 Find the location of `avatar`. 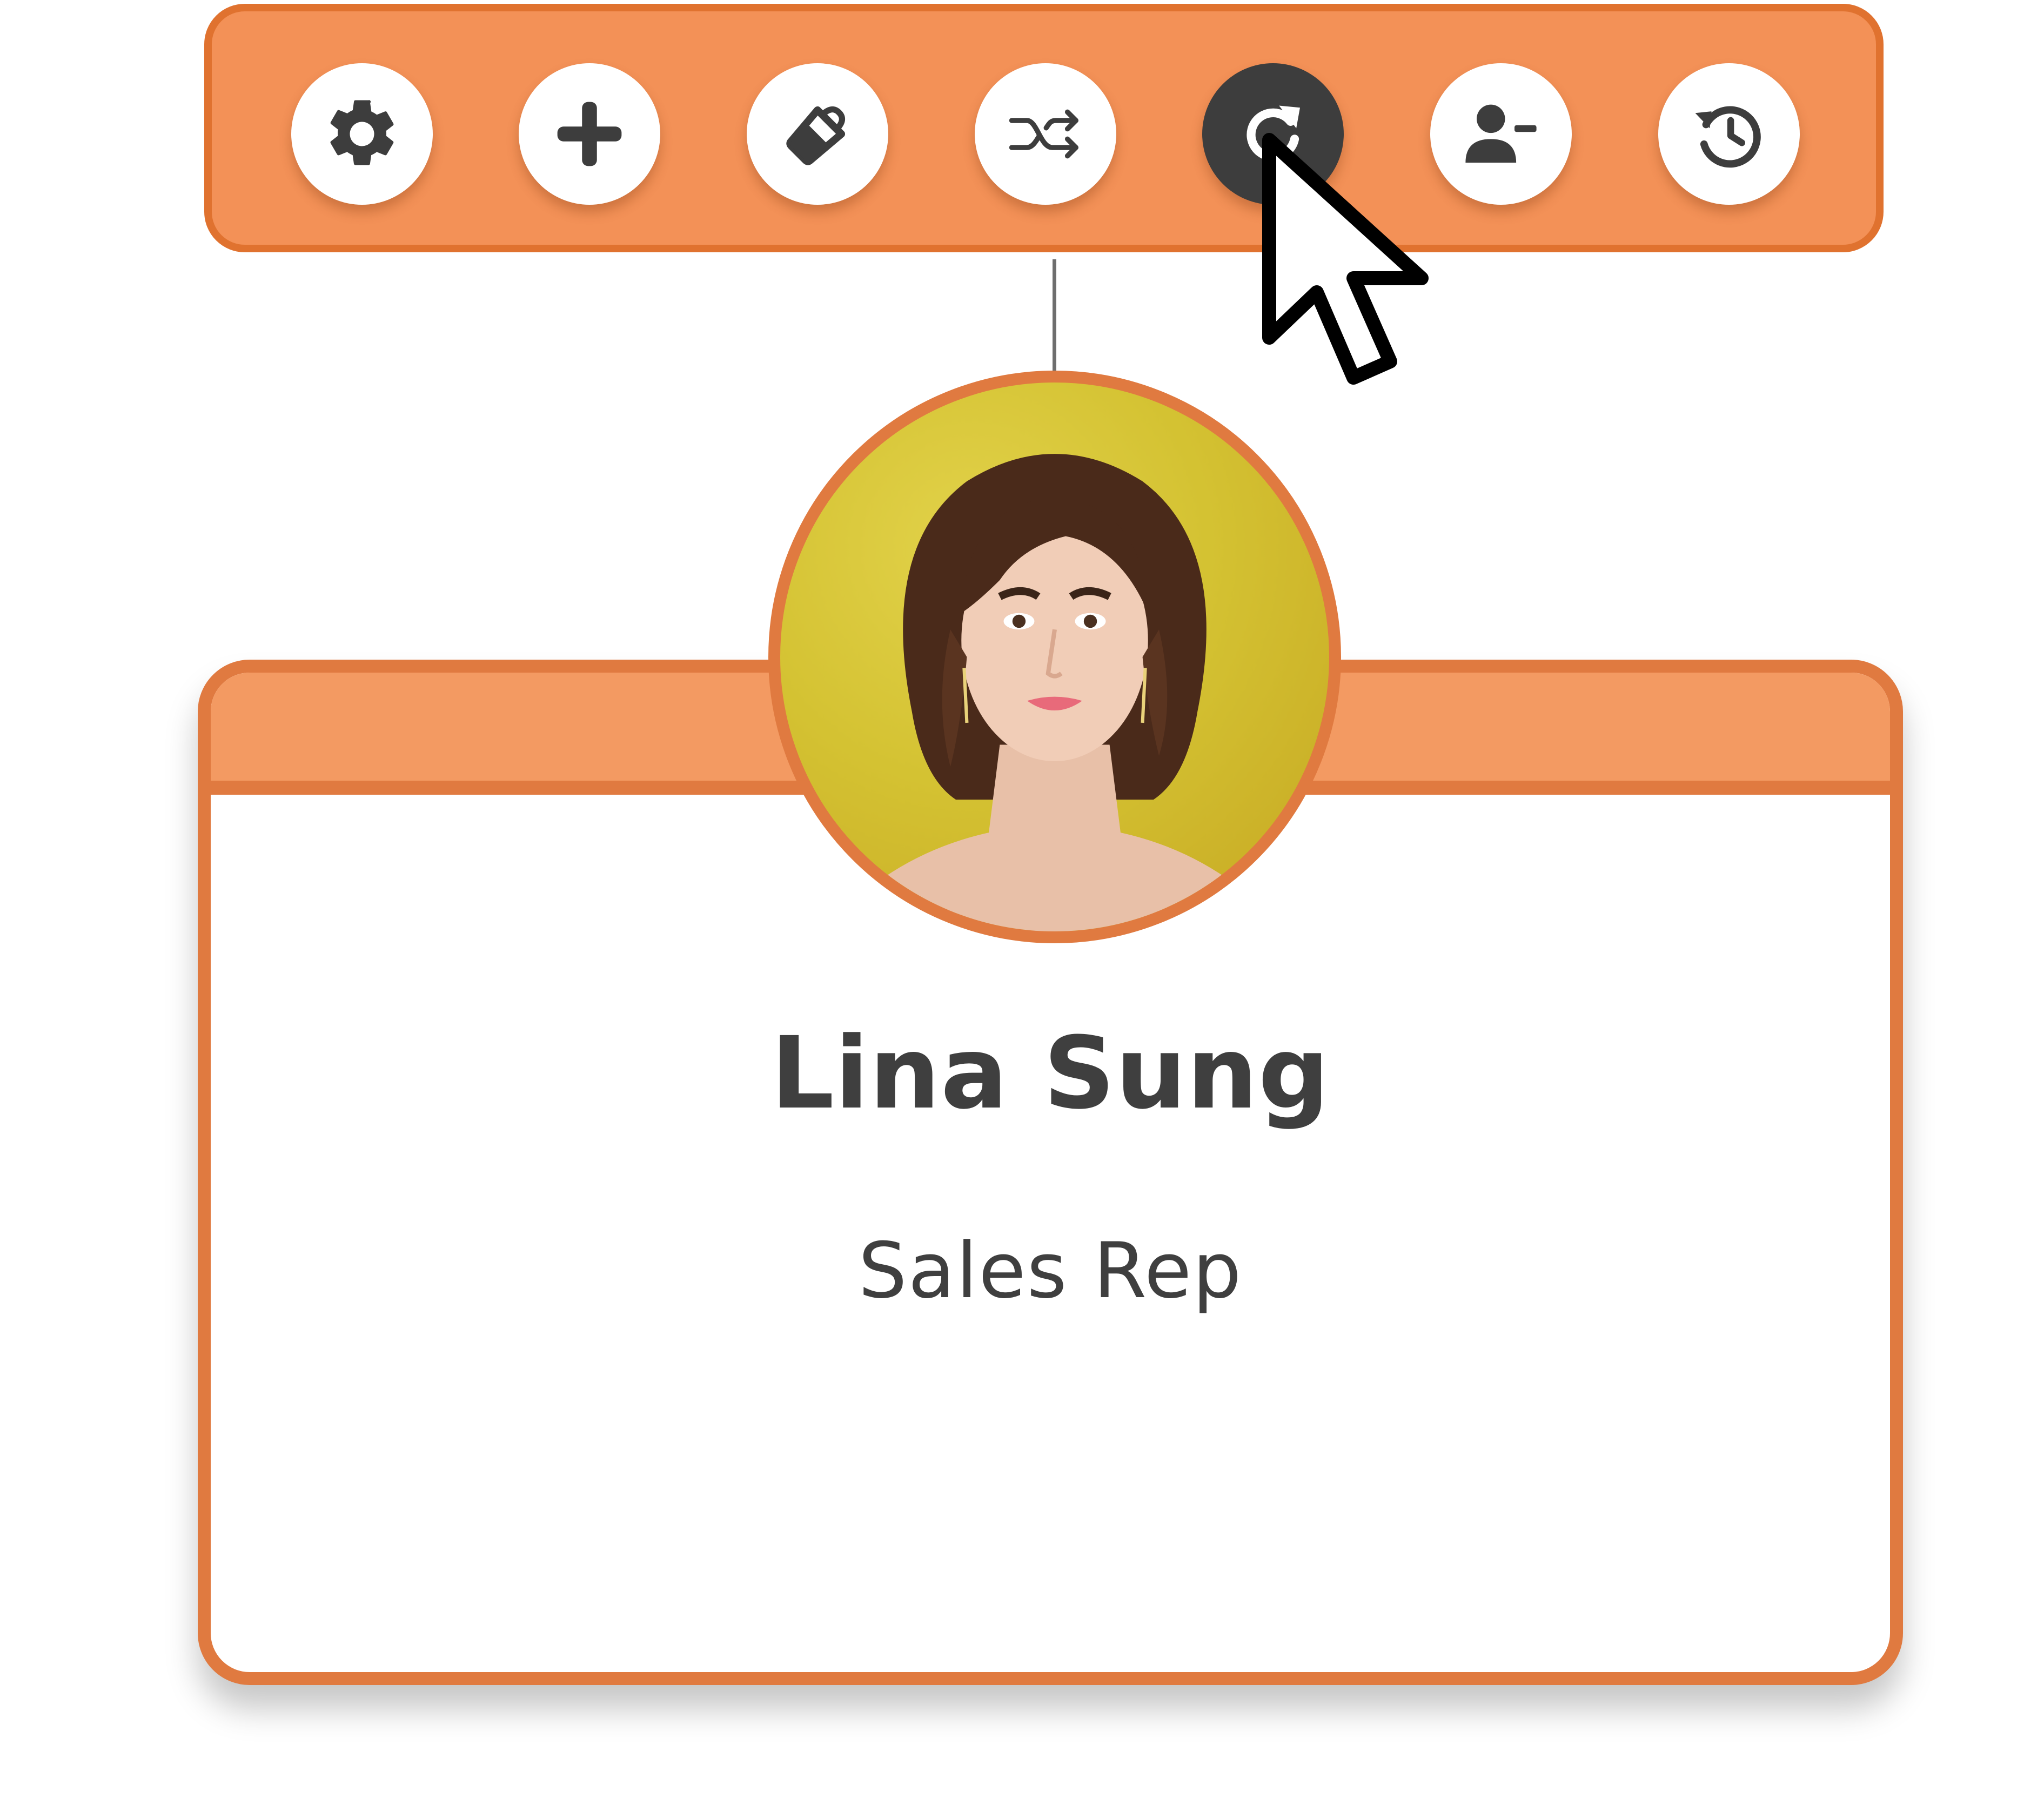

avatar is located at coordinates (1054, 657).